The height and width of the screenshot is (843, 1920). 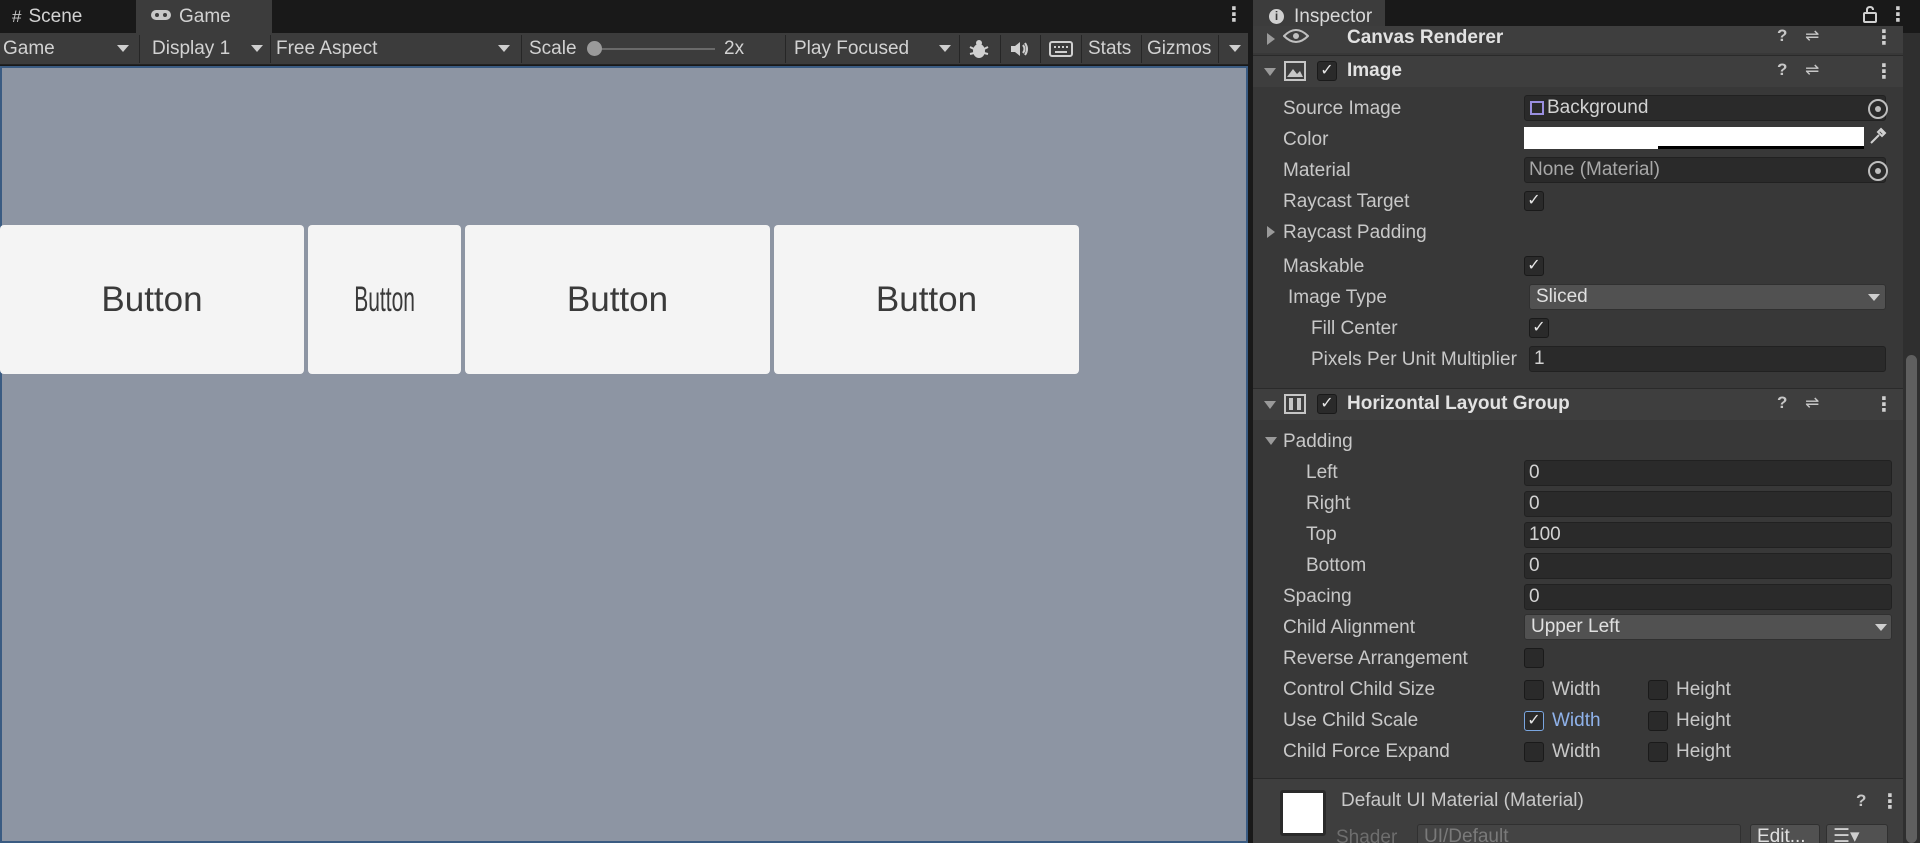 What do you see at coordinates (1534, 690) in the screenshot?
I see `control-child-size-width-checkbox` at bounding box center [1534, 690].